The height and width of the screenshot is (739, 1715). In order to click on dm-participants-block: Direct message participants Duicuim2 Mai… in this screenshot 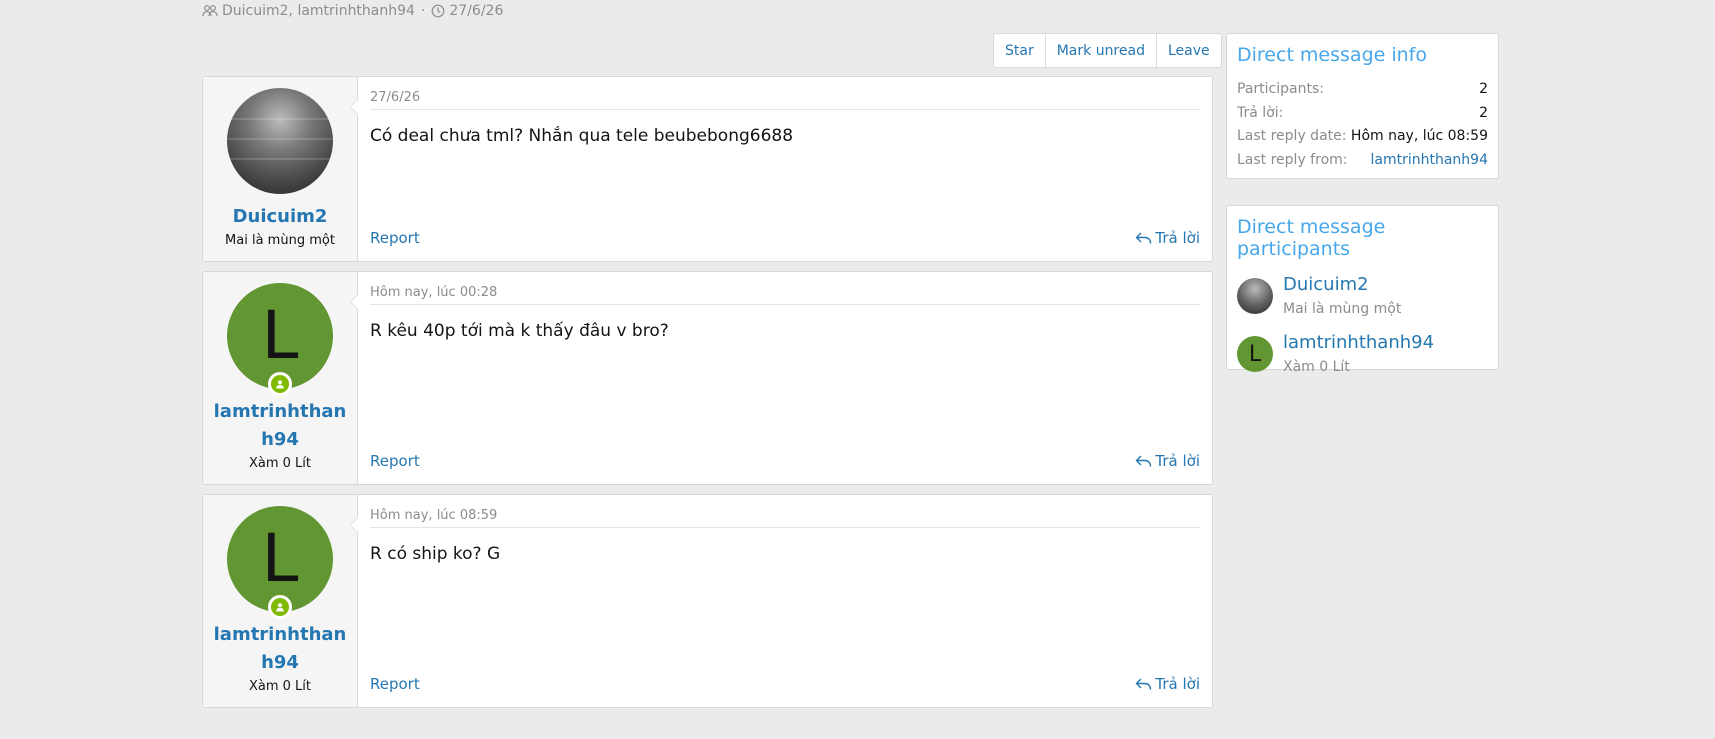, I will do `click(1362, 290)`.